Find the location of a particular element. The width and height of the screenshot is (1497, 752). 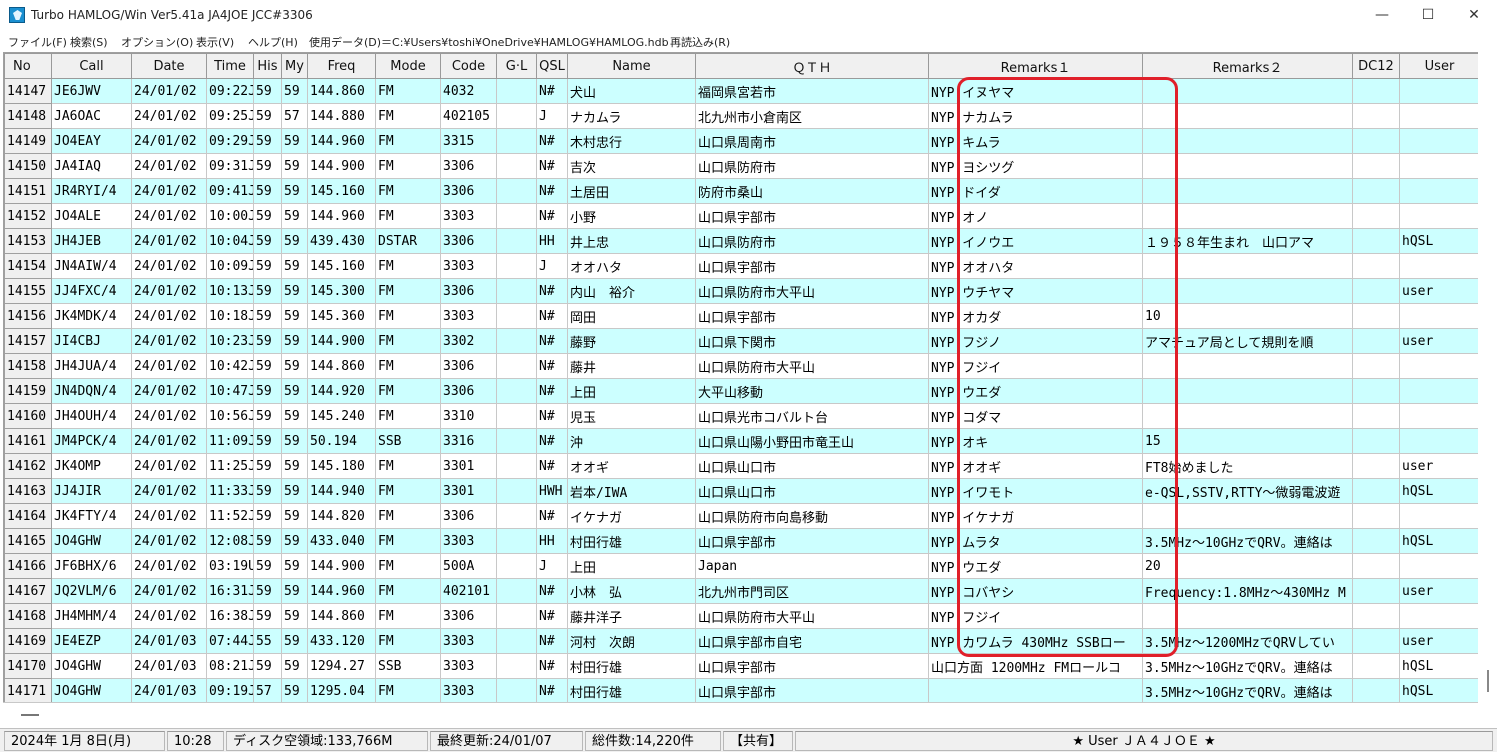

cell-remarks2: 15 is located at coordinates (1247, 441).